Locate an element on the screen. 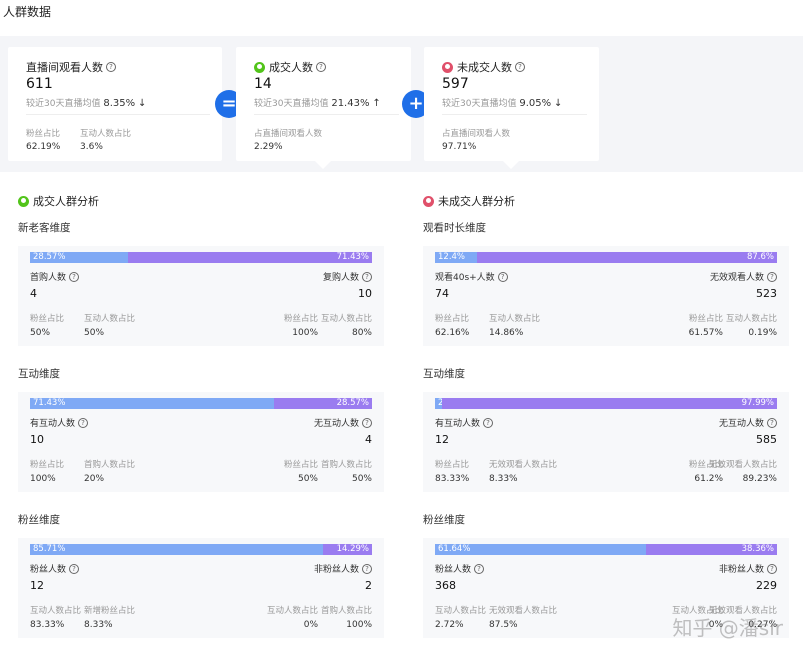  ratio-bar-segment-b: 38.36% is located at coordinates (711, 549).